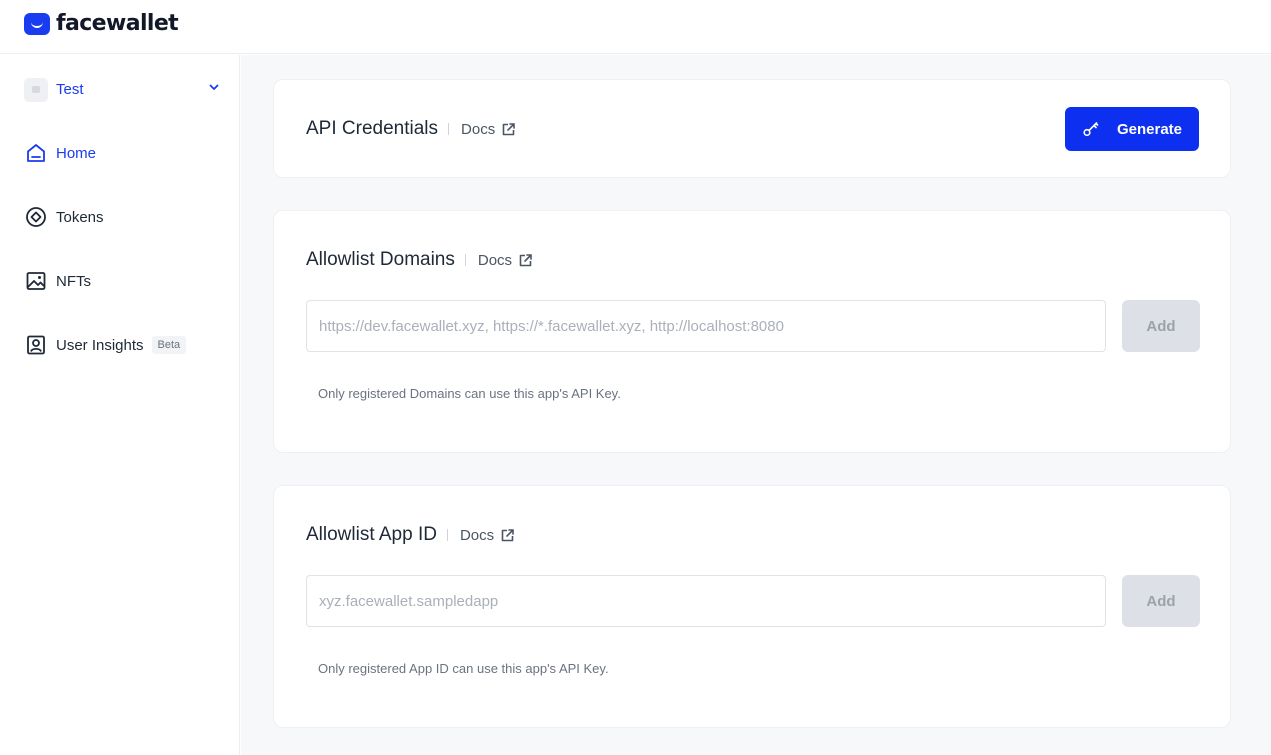 The width and height of the screenshot is (1271, 755). Describe the element at coordinates (706, 326) in the screenshot. I see `domains-input` at that location.